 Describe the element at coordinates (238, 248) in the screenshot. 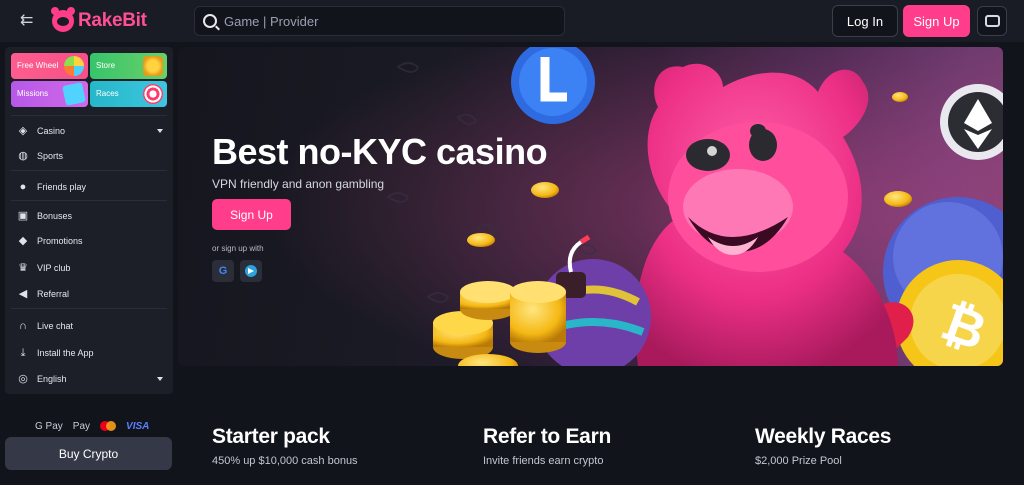

I see `social-signup-label: or sign up with` at that location.